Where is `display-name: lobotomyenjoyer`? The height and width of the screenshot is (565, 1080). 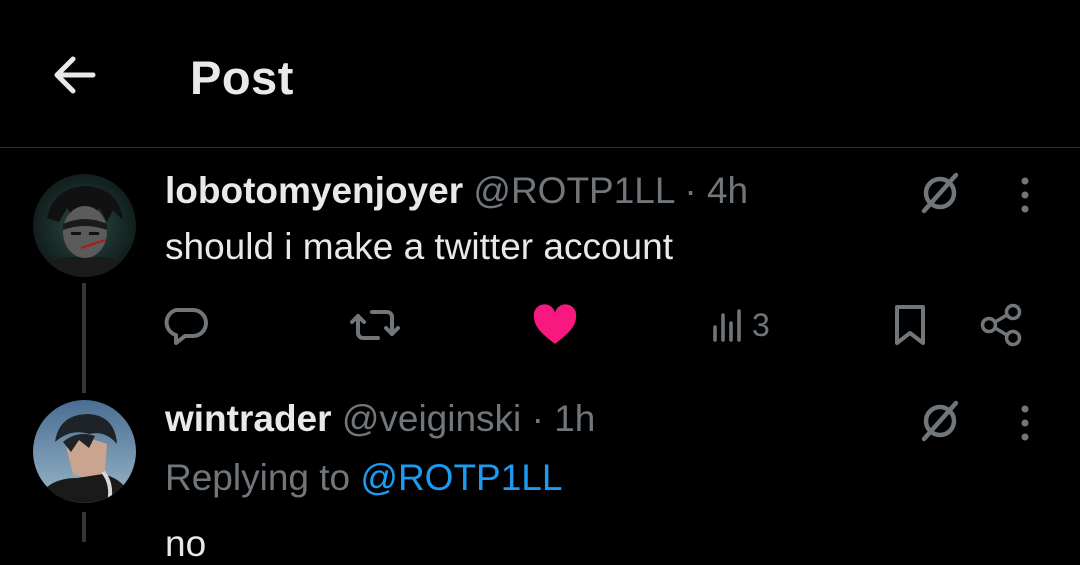
display-name: lobotomyenjoyer is located at coordinates (314, 190).